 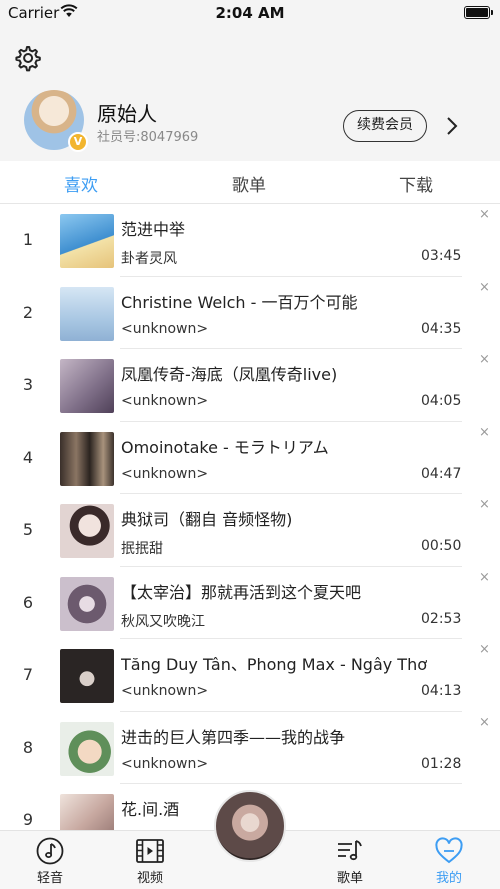 I want to click on tabbar-item-light-music: 轻音, so click(x=50, y=861).